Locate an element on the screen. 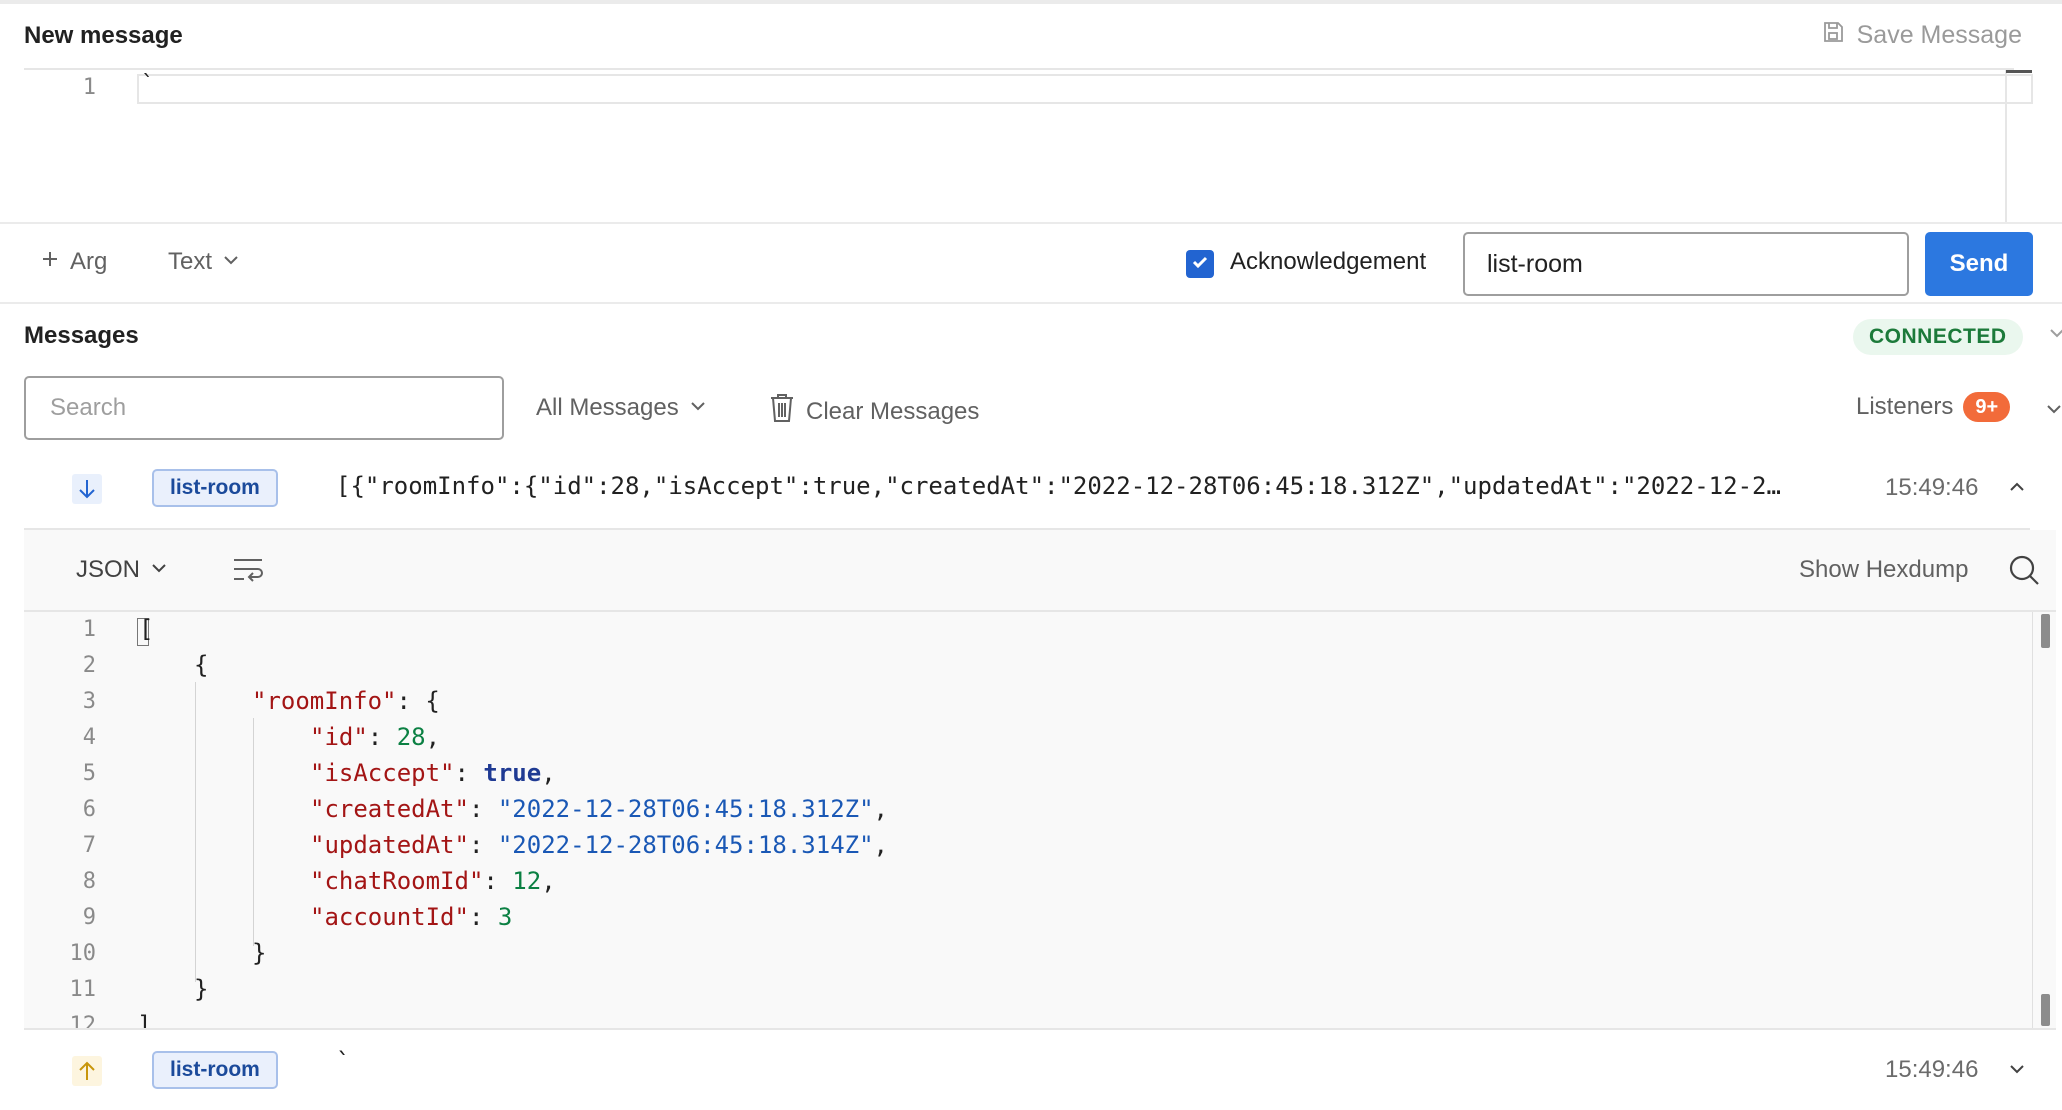 The height and width of the screenshot is (1110, 2062). save-message-label: Save Message is located at coordinates (1939, 35).